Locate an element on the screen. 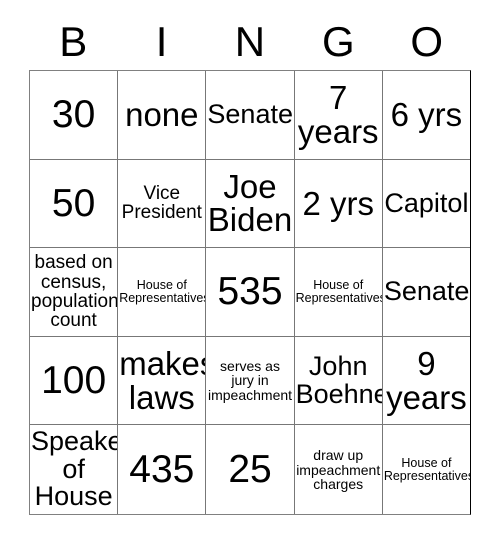  bingo-cell: 2 yrs is located at coordinates (338, 204).